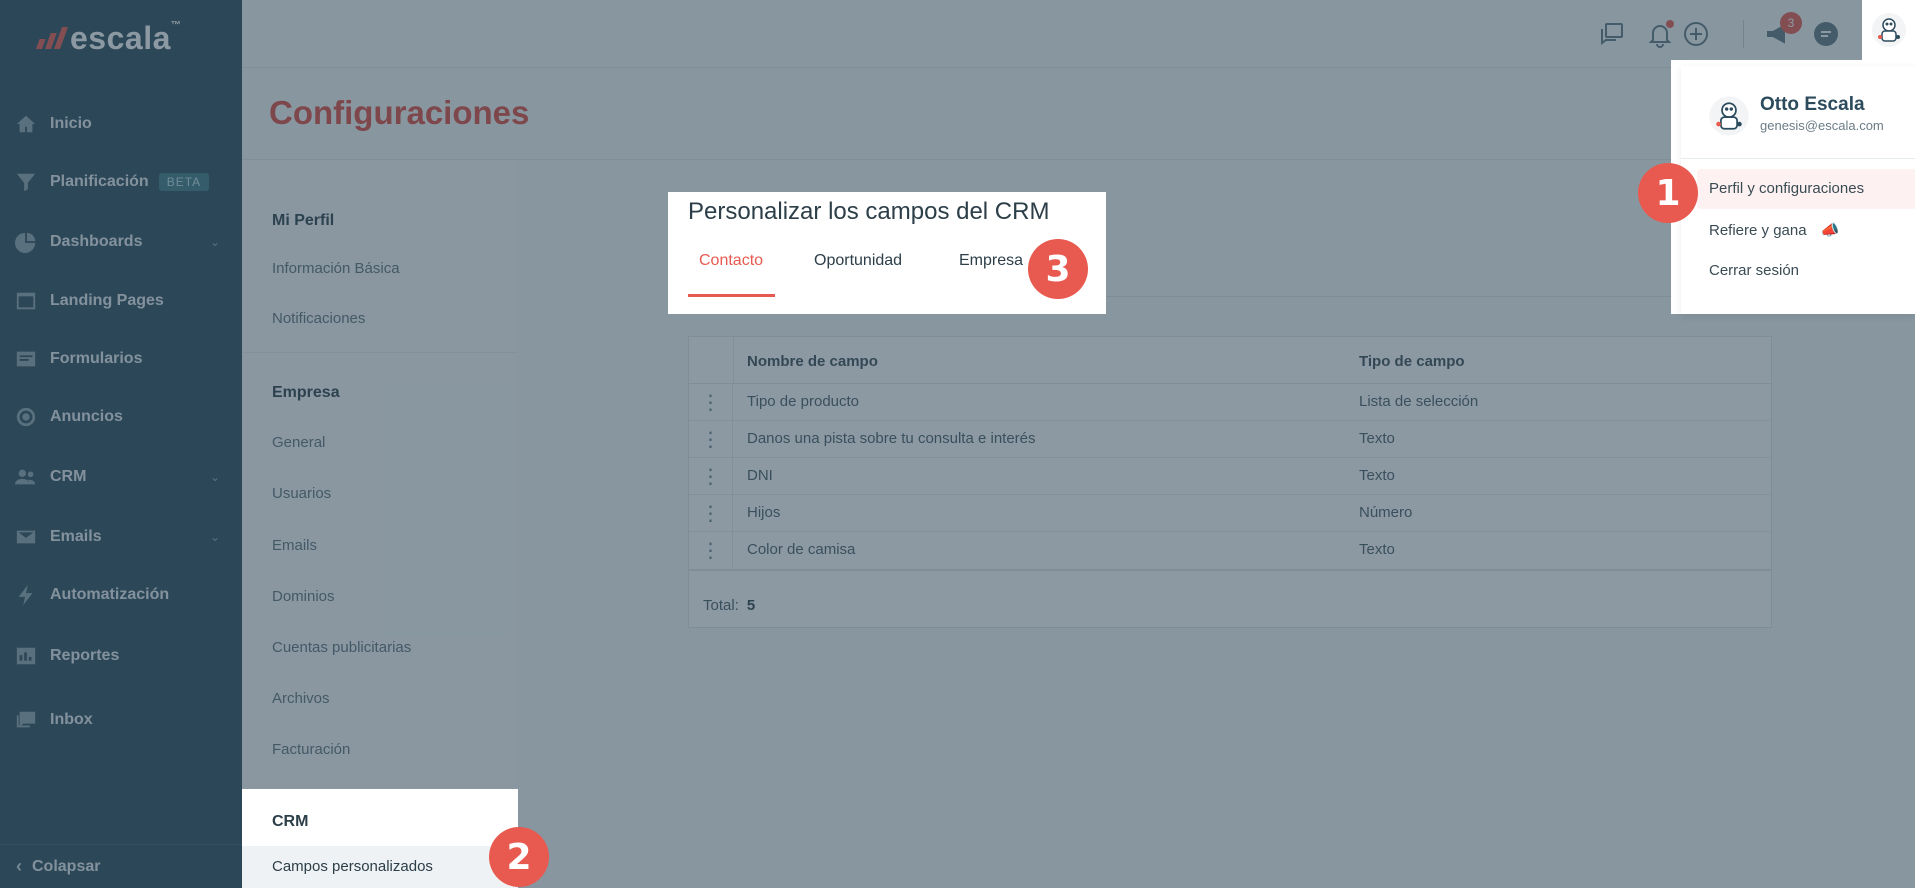  I want to click on collapse-label: Colapsar, so click(66, 866).